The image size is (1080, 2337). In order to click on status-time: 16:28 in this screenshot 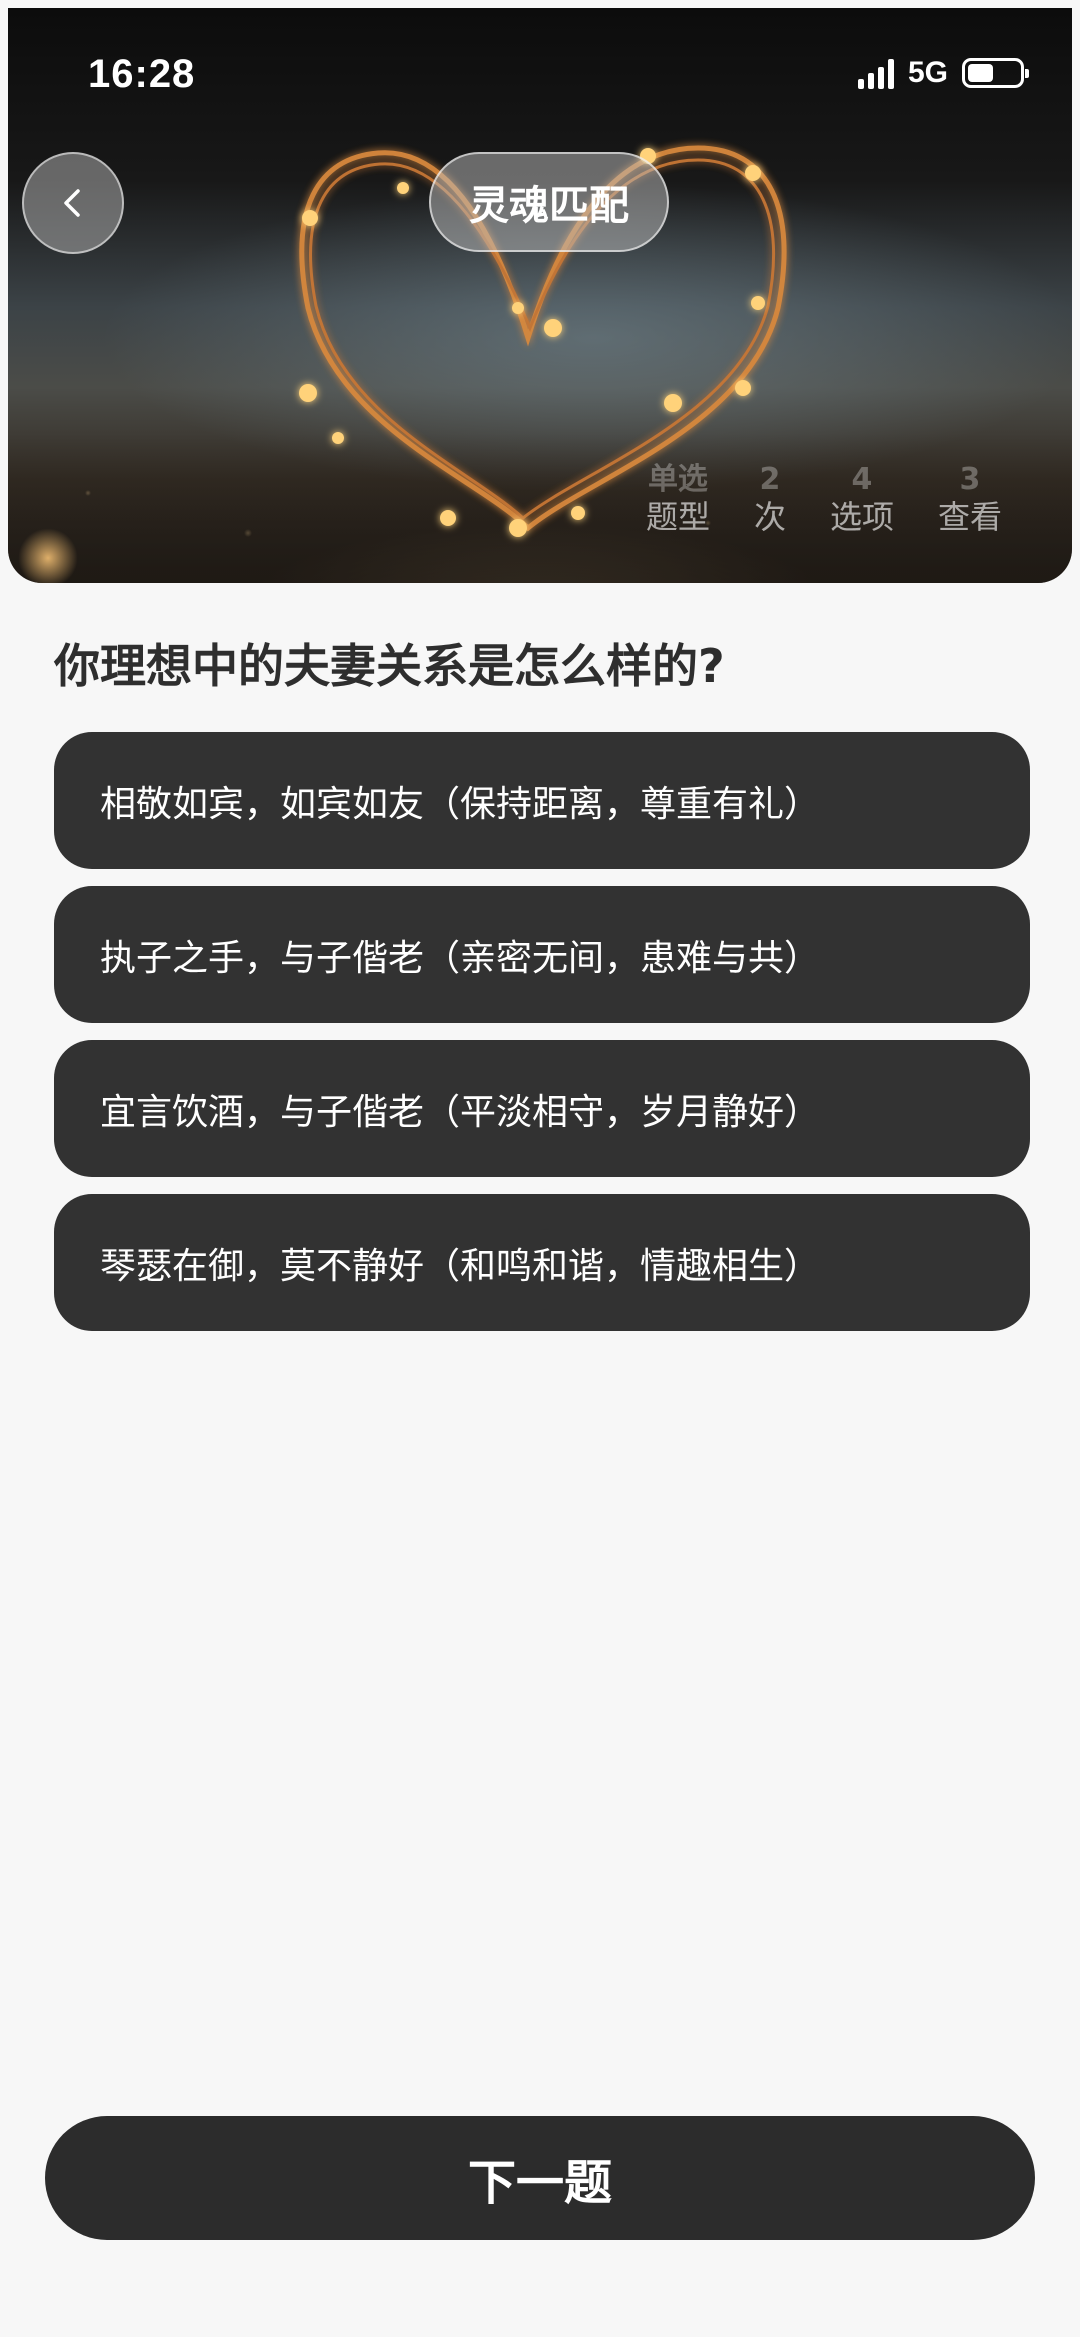, I will do `click(142, 74)`.